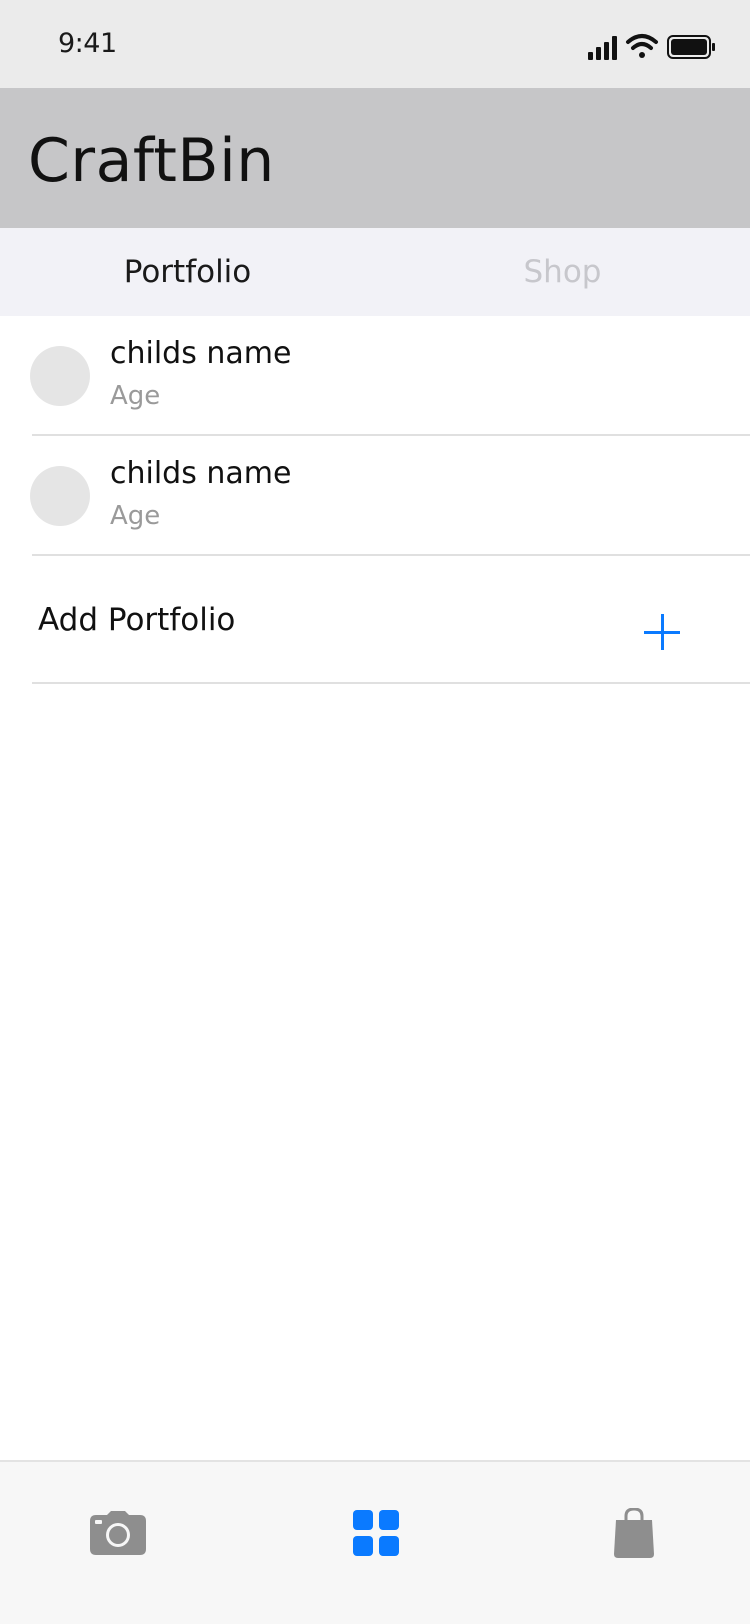 This screenshot has width=750, height=1624. I want to click on tab-grid, so click(376, 1533).